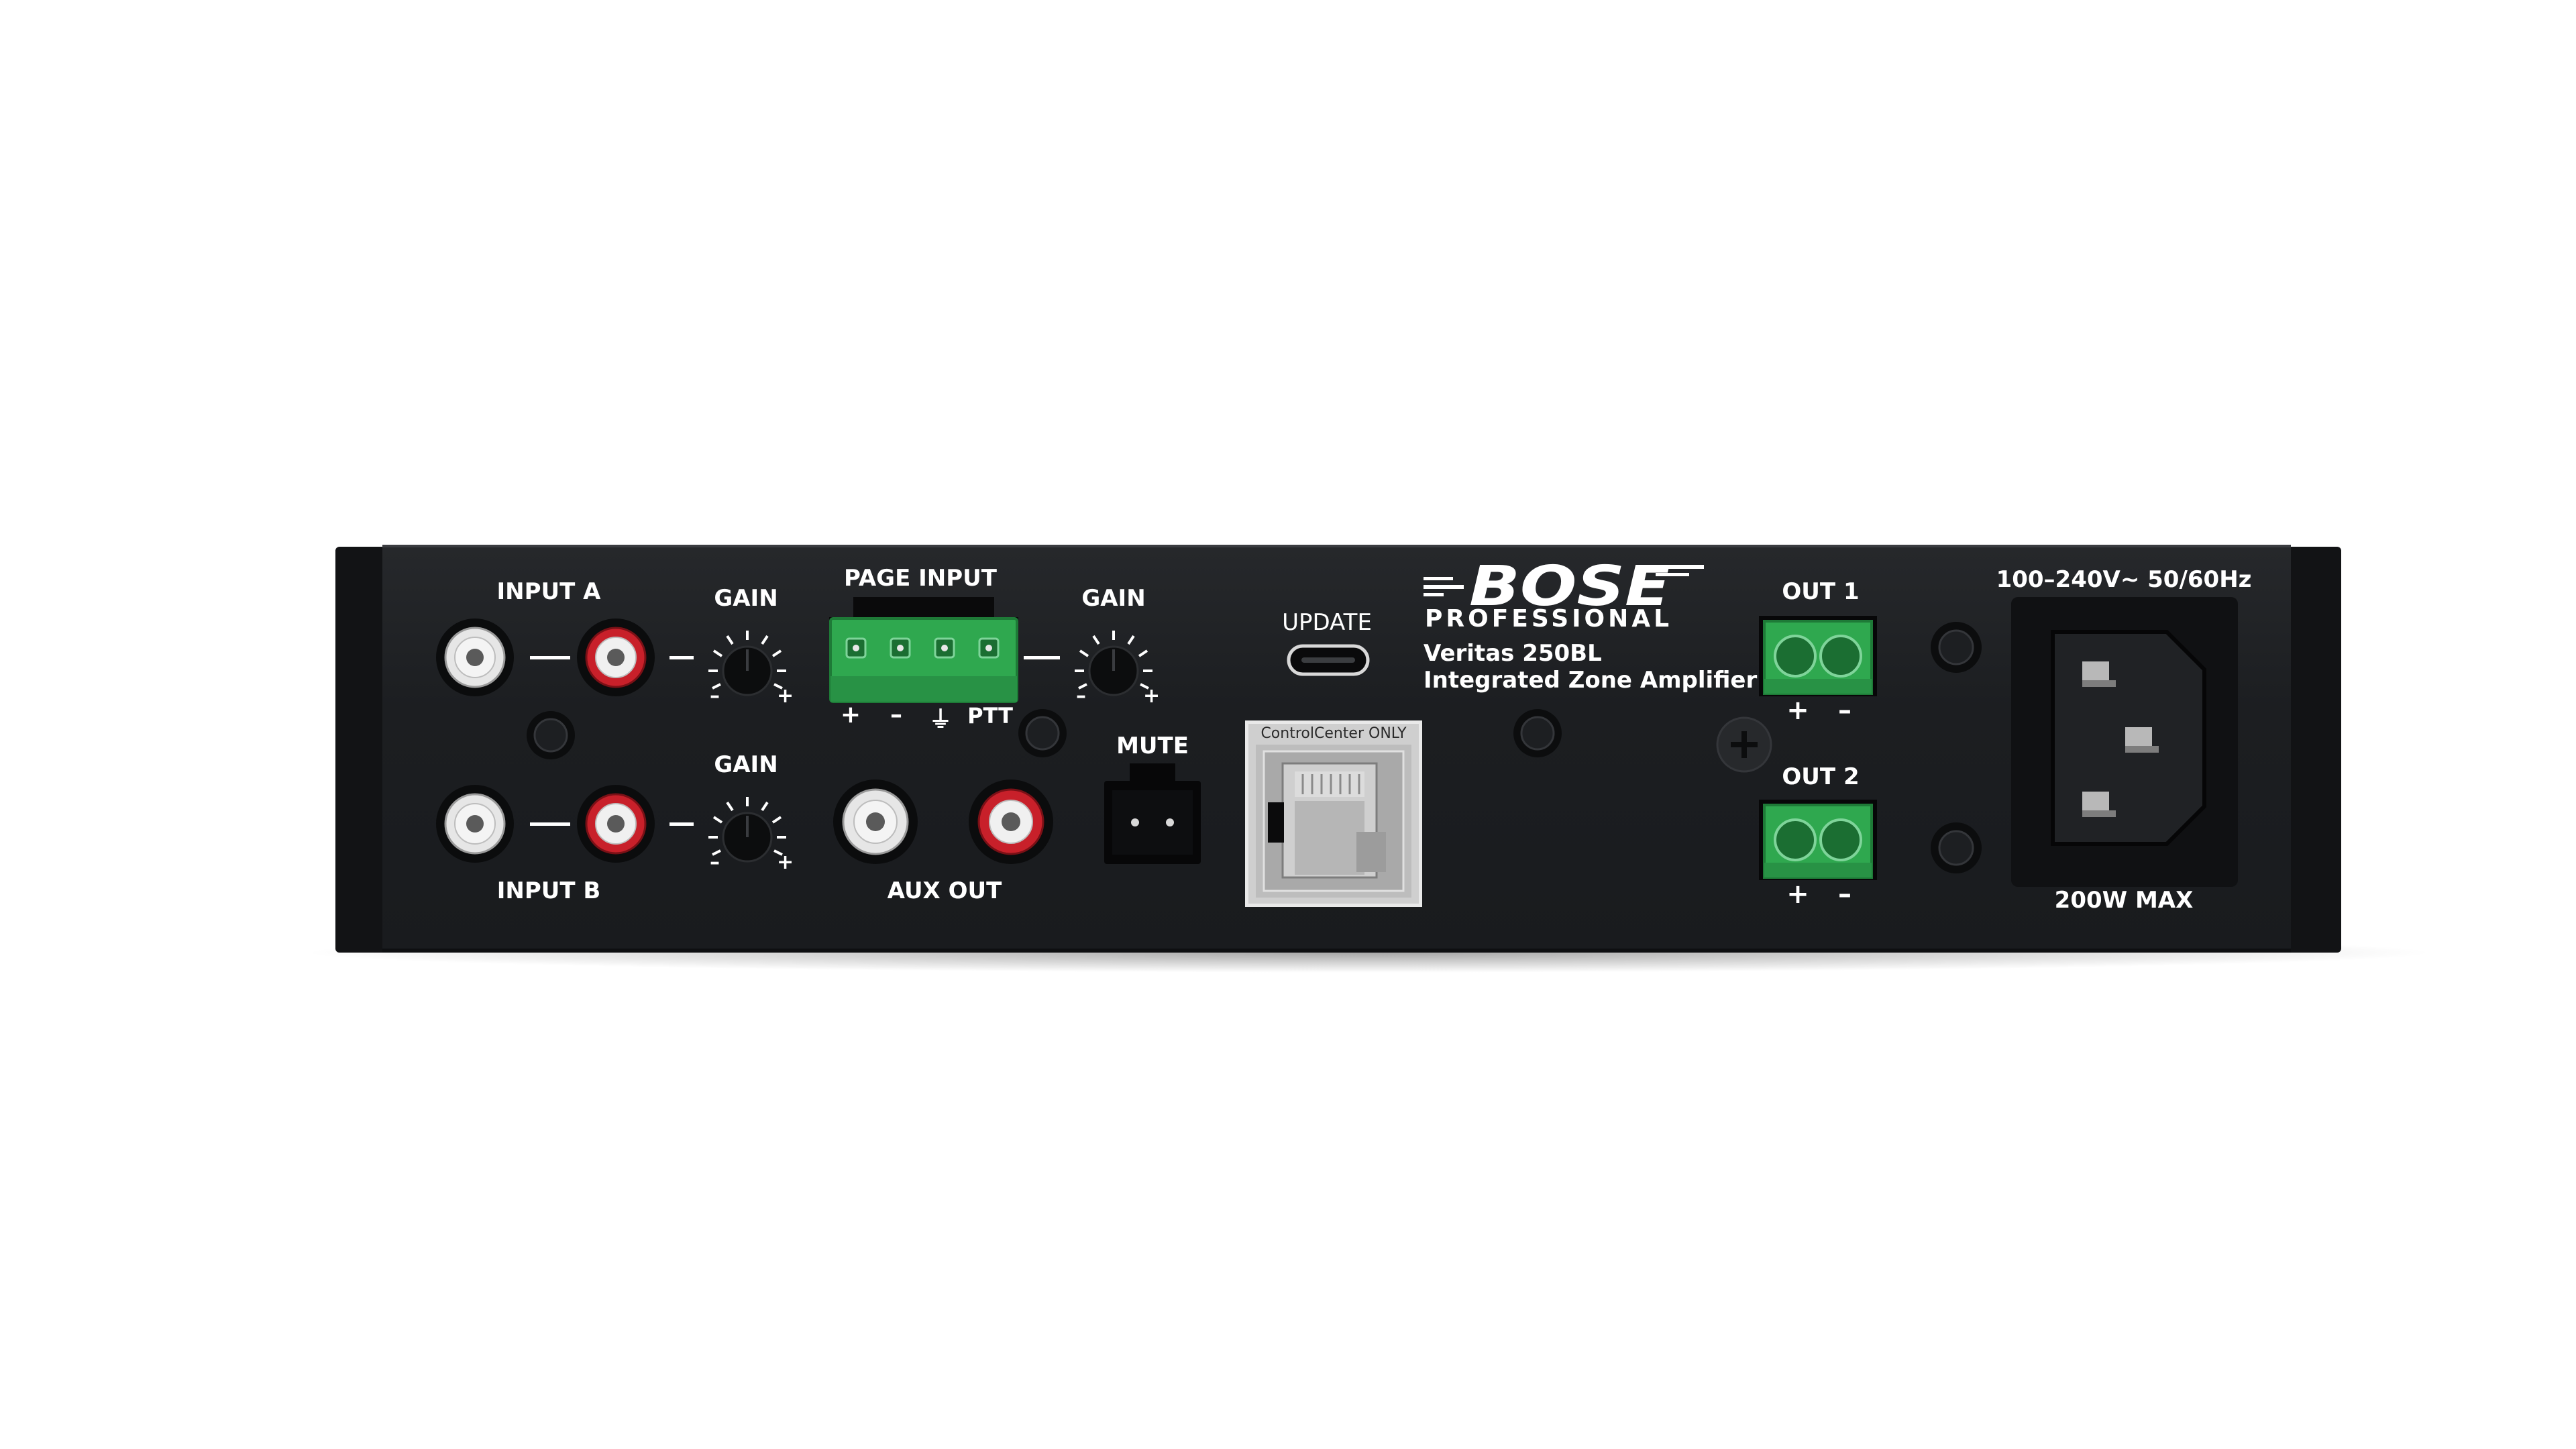 This screenshot has width=2576, height=1449. What do you see at coordinates (1328, 660) in the screenshot?
I see `usb-c-update-port` at bounding box center [1328, 660].